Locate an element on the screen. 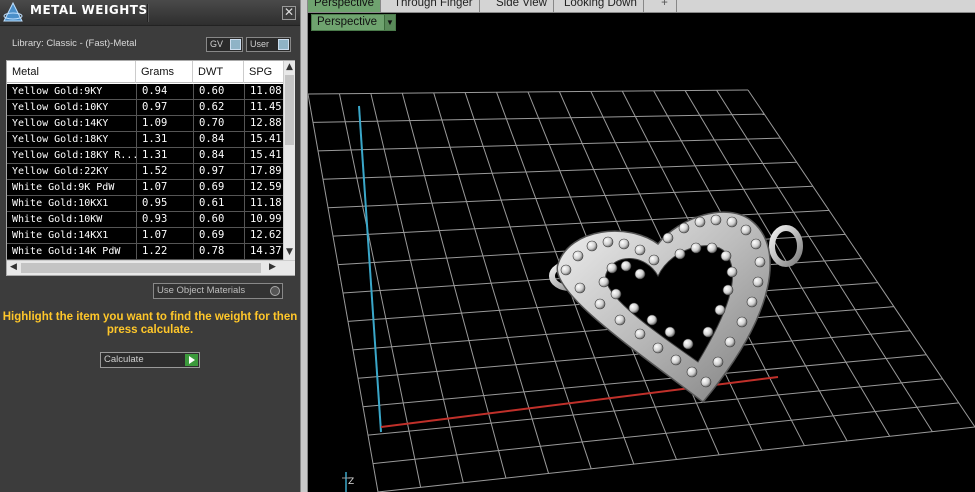  spg-cell: 17.89 is located at coordinates (263, 171).